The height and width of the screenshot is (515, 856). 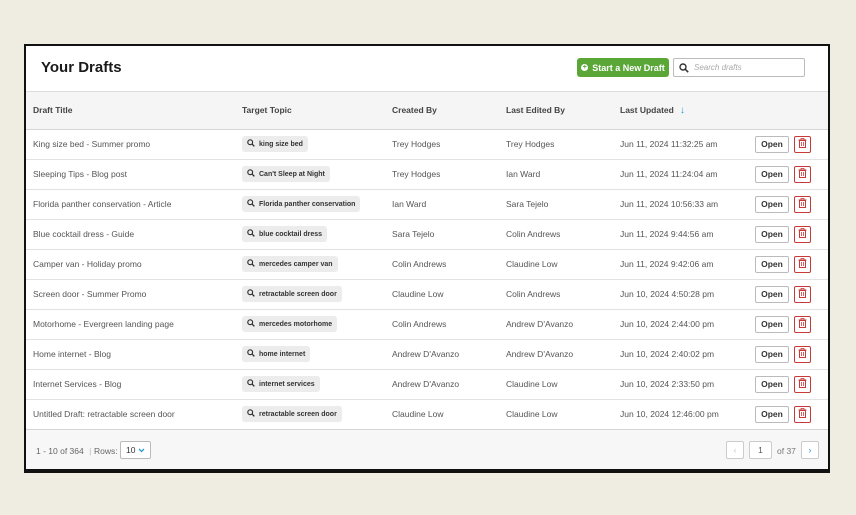 I want to click on topic-label: internet services, so click(x=287, y=384).